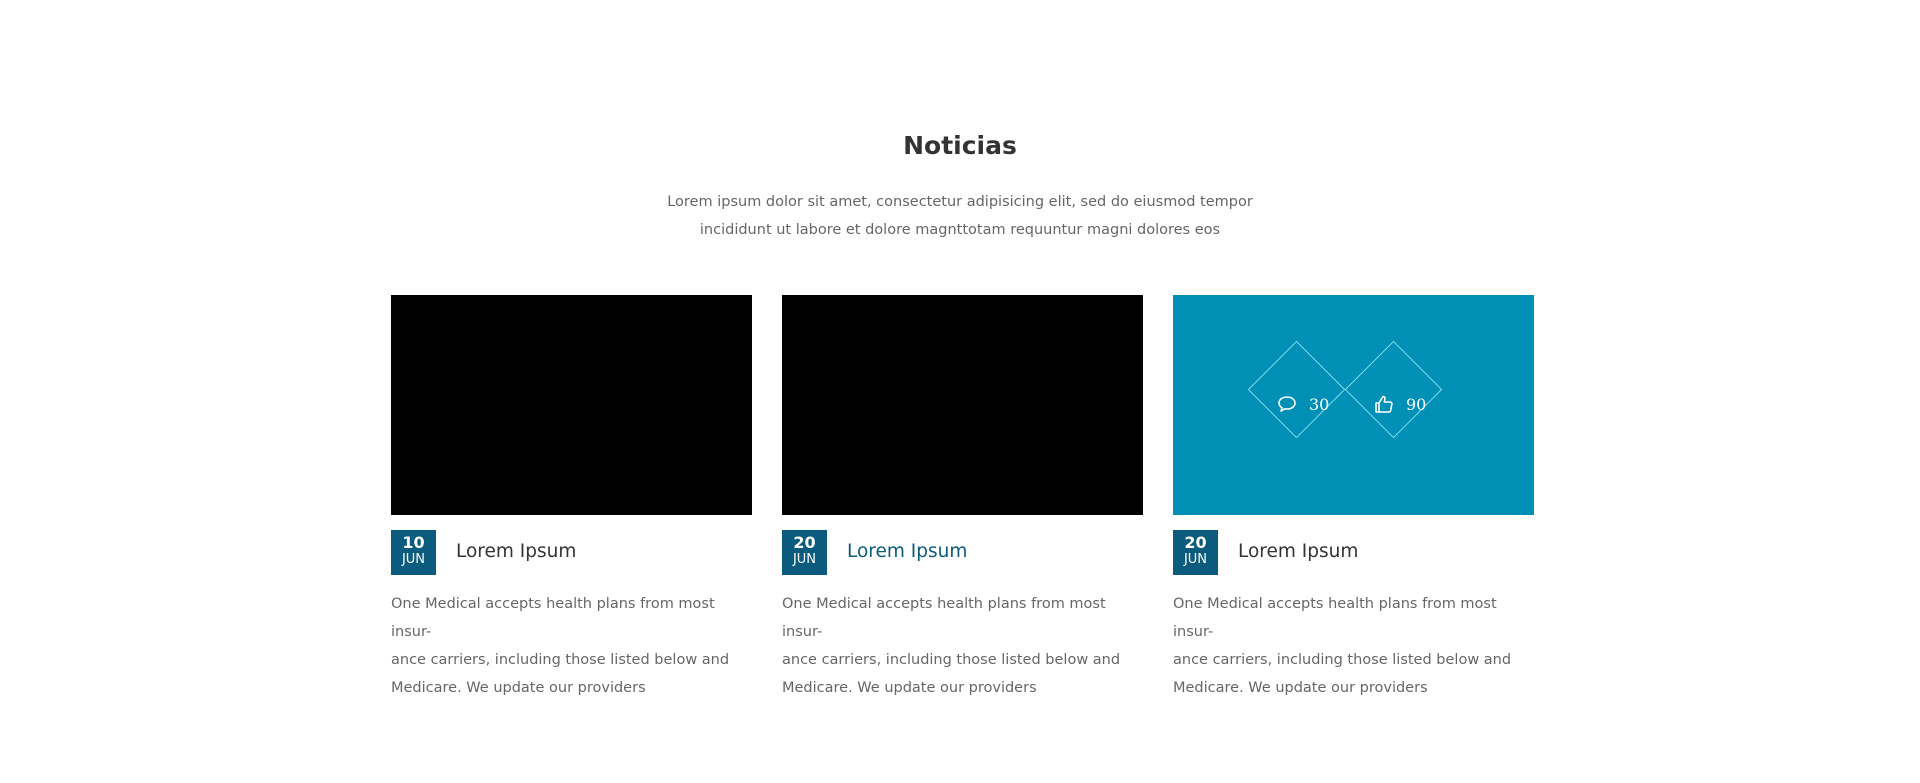  What do you see at coordinates (1416, 404) in the screenshot?
I see `likes-count: 90` at bounding box center [1416, 404].